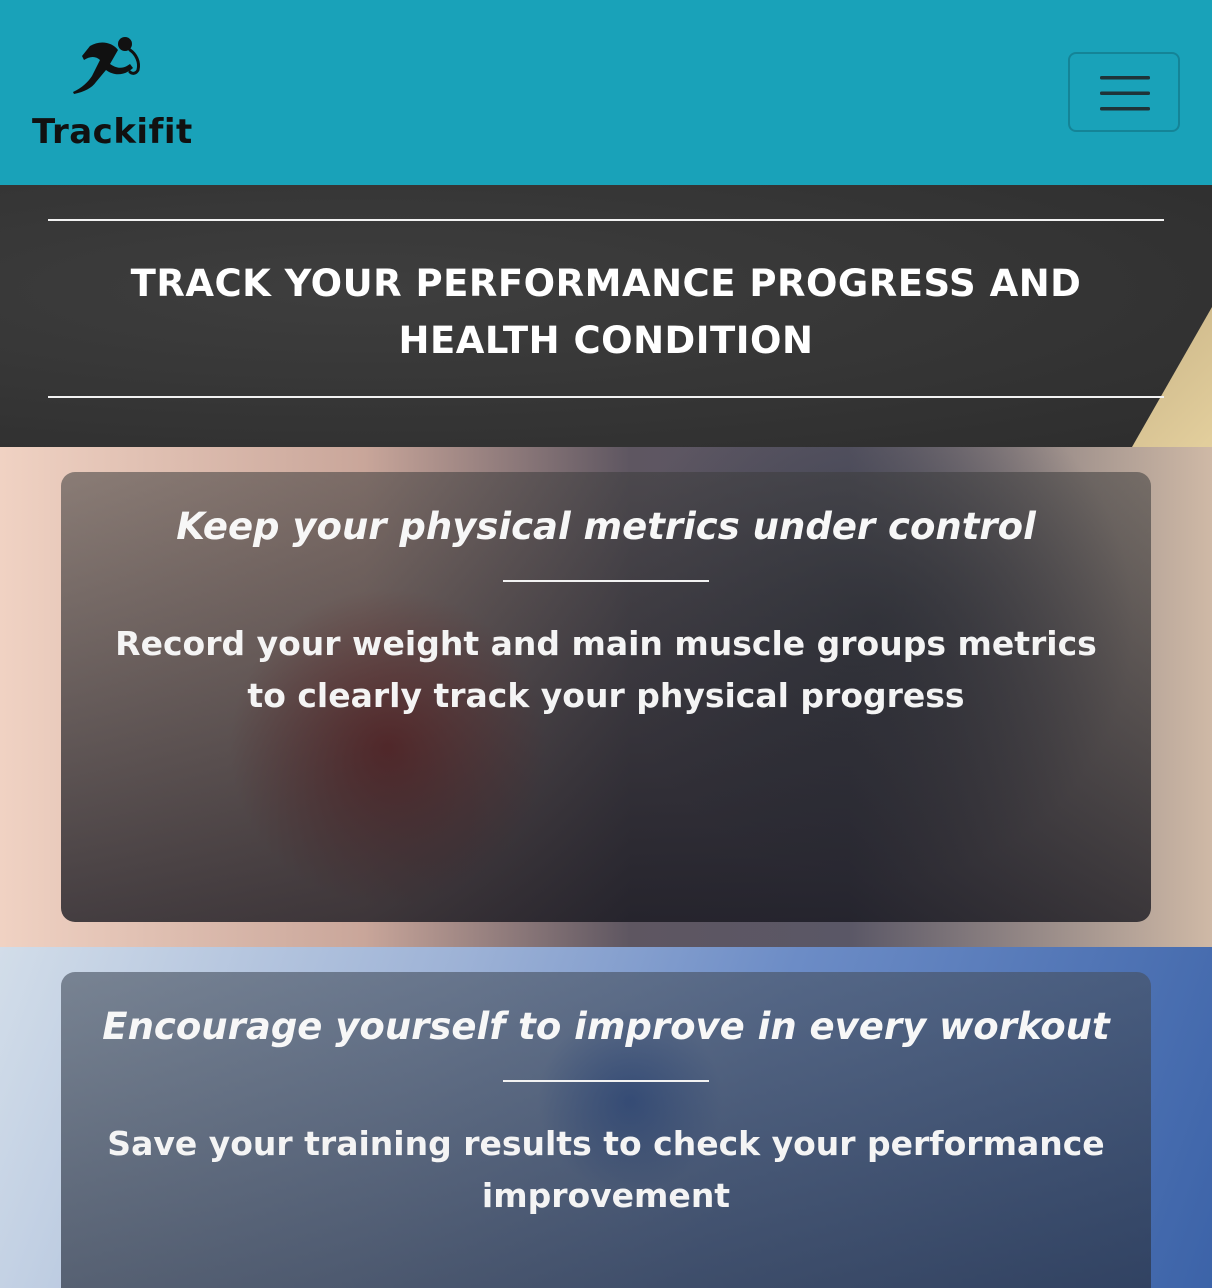 This screenshot has height=1288, width=1212. What do you see at coordinates (606, 283) in the screenshot?
I see `hero-title-line-1: TRACK YOUR PERFORMANCE PROGRESS AND` at bounding box center [606, 283].